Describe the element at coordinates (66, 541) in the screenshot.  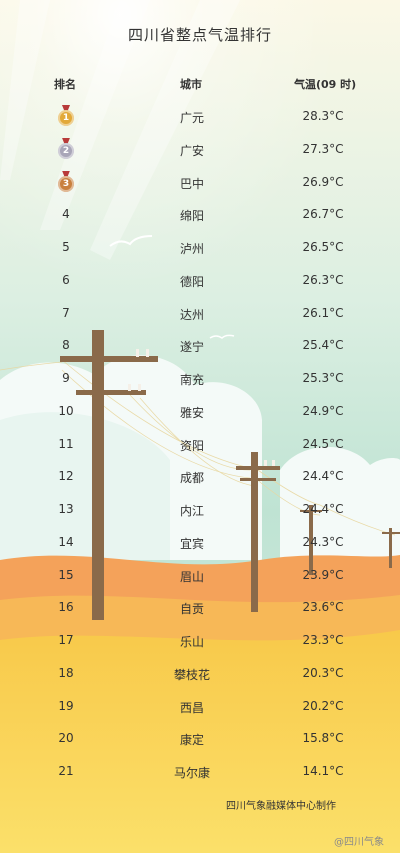
I see `rank-cell: 14` at that location.